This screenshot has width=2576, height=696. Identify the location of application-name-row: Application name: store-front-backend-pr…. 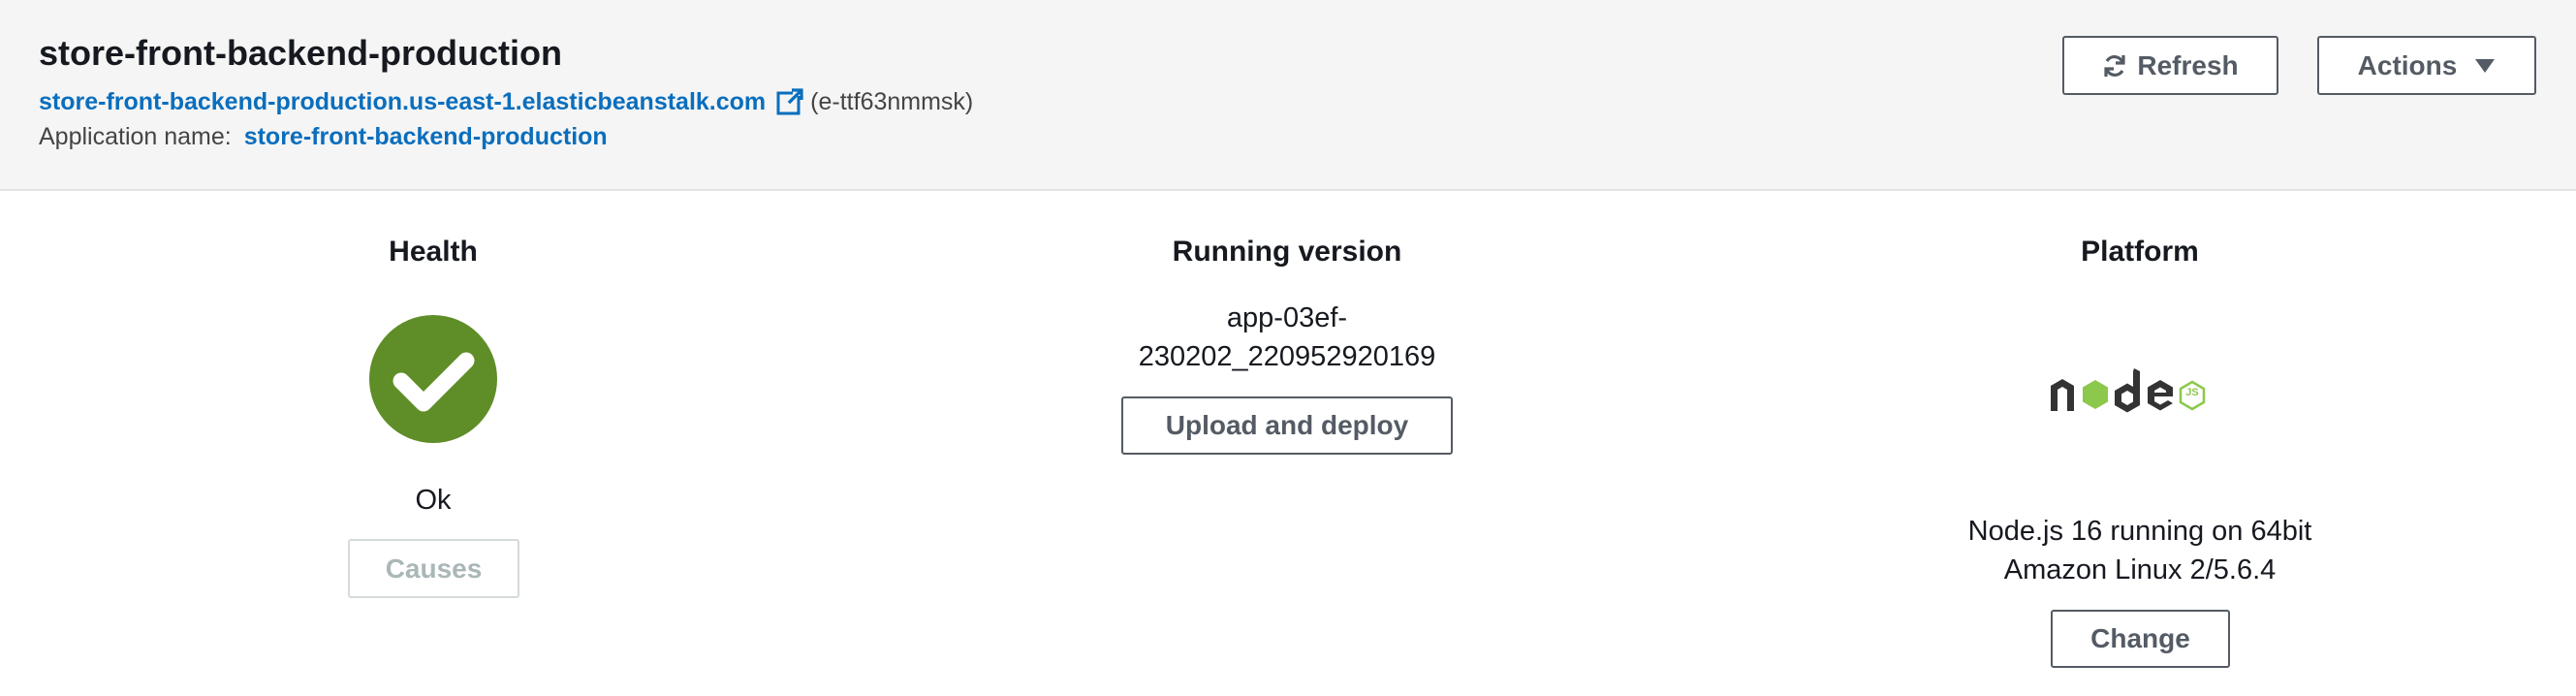
(323, 137).